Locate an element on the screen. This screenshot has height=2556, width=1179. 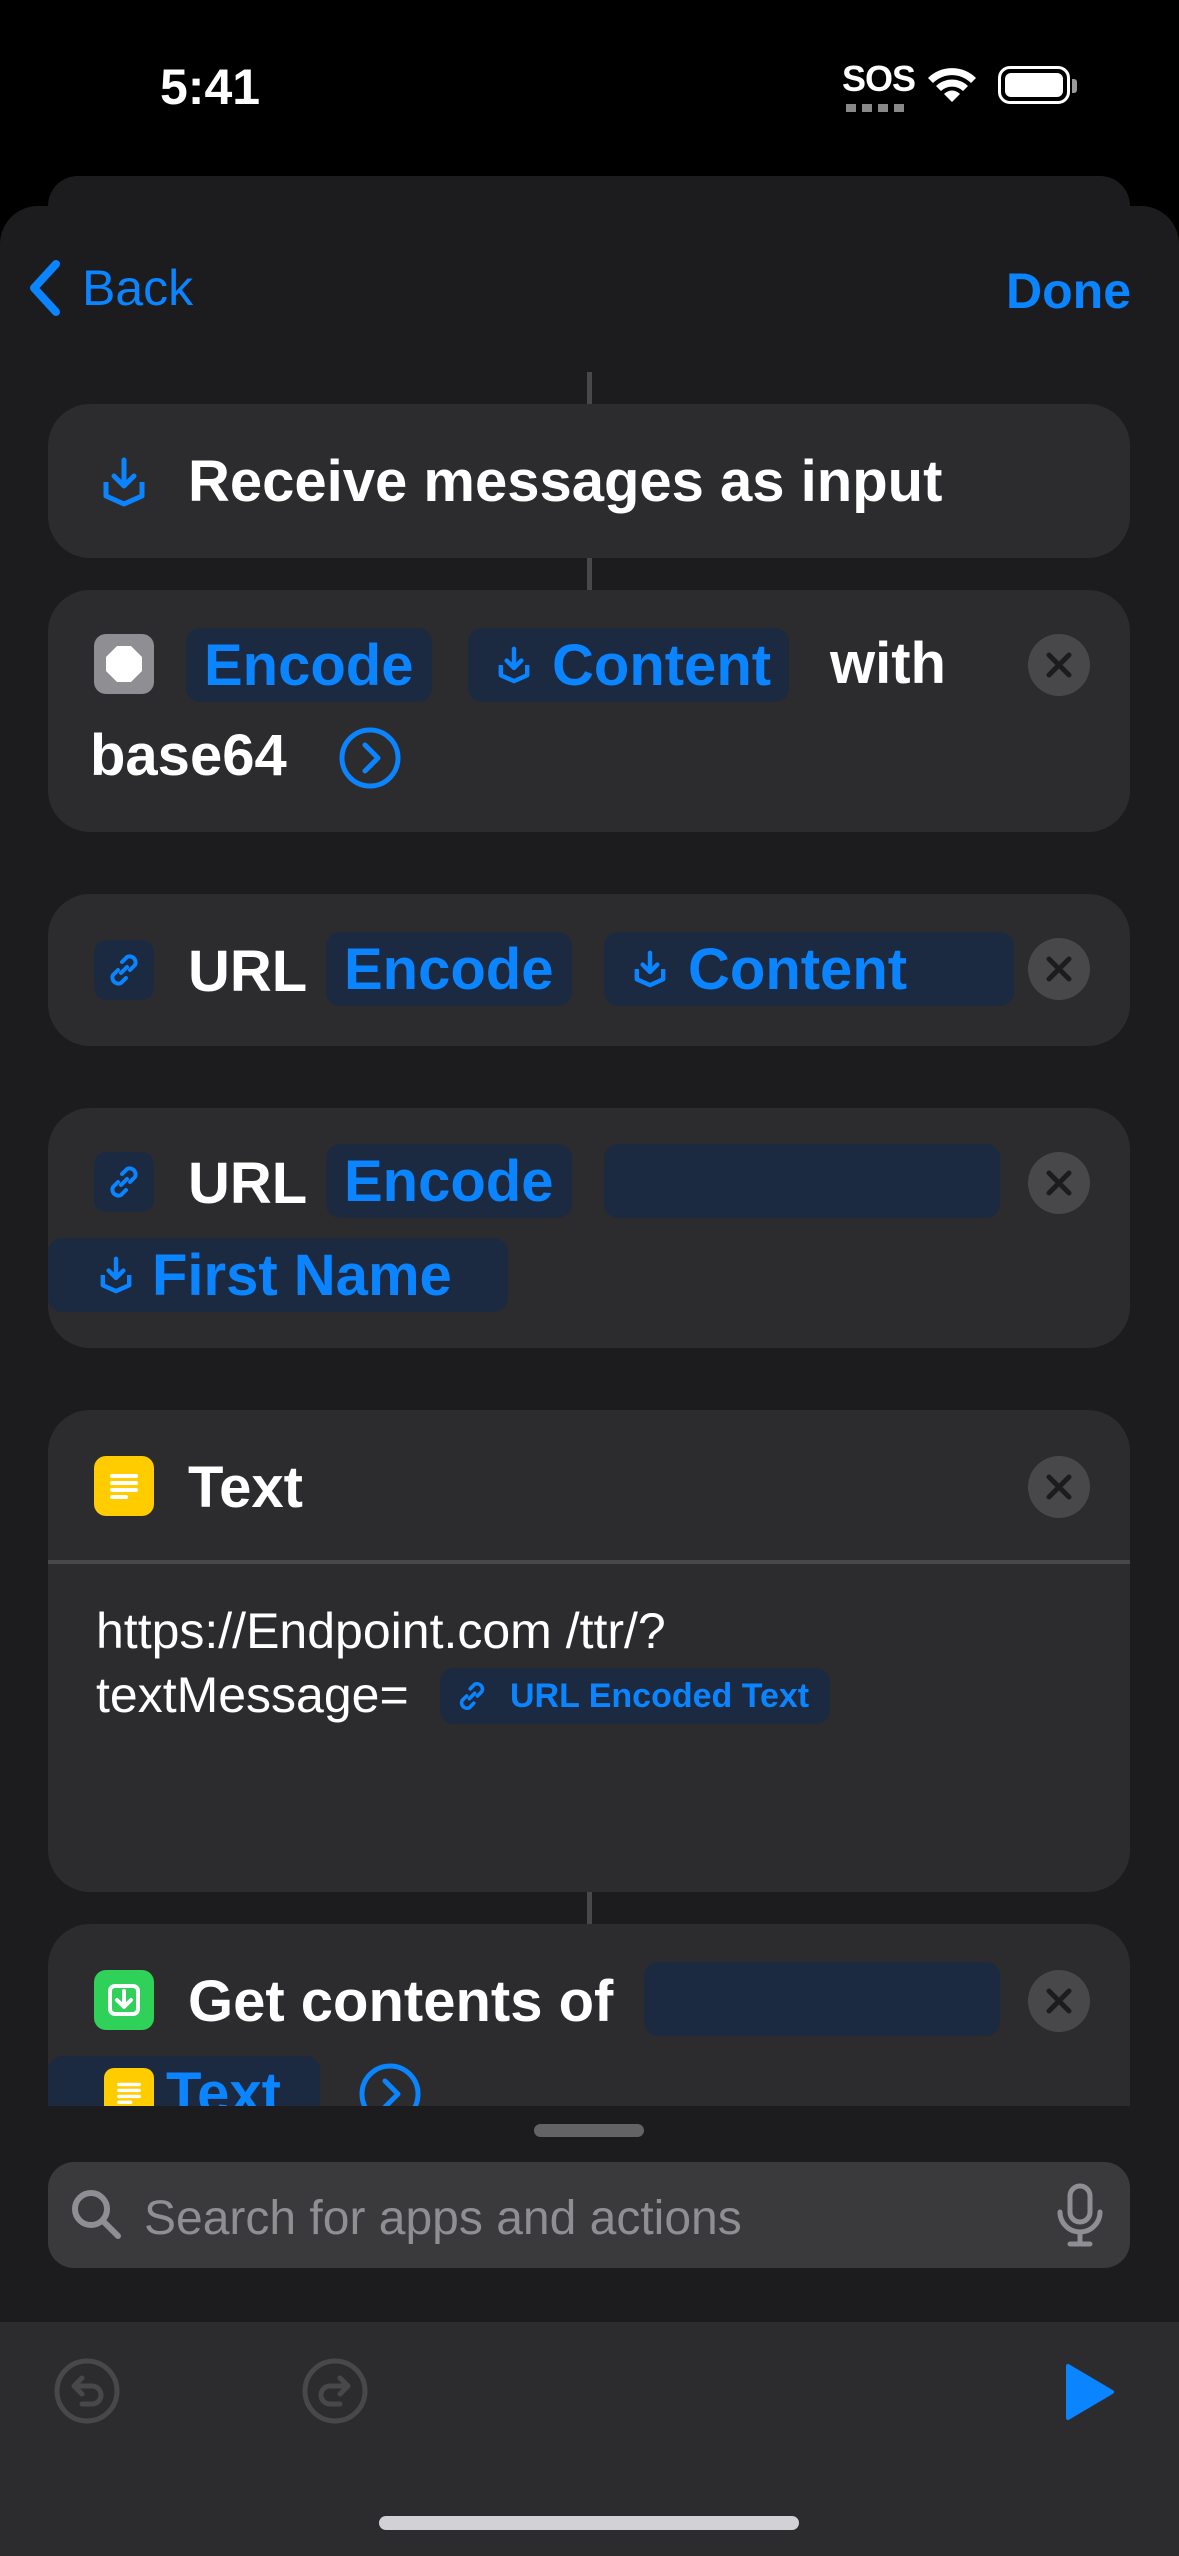
microphone-icon is located at coordinates (1080, 2216).